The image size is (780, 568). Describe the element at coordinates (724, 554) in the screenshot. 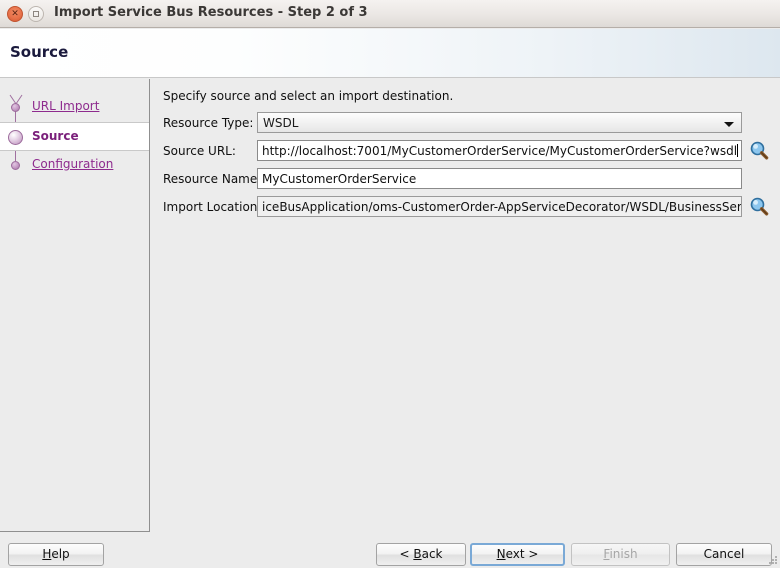

I see `cancel-button: Cancel` at that location.